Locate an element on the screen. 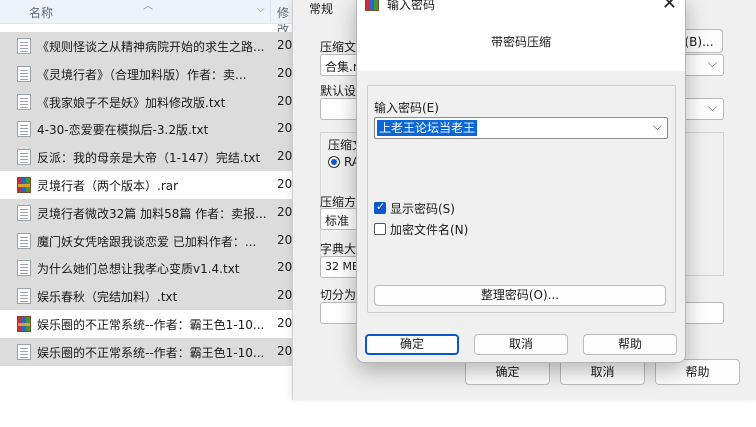  encrypt-filenames-label: 加密文件名(N) is located at coordinates (429, 229).